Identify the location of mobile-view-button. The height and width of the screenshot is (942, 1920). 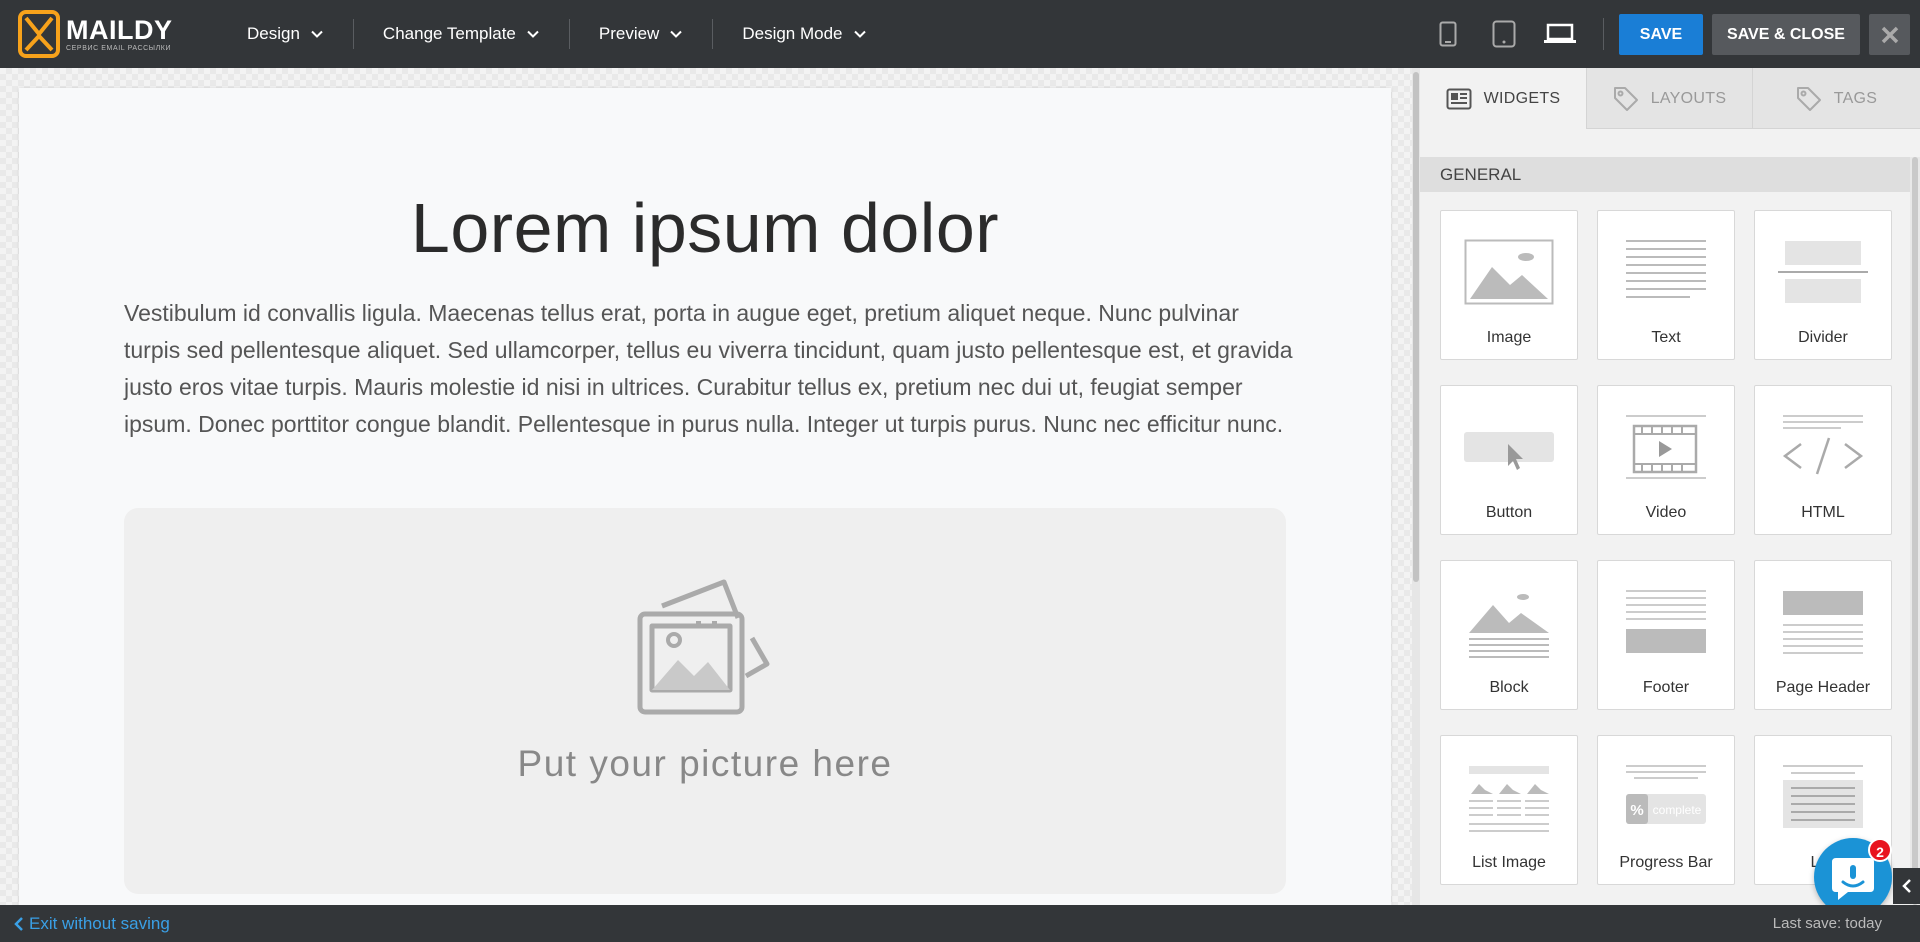
(1448, 34).